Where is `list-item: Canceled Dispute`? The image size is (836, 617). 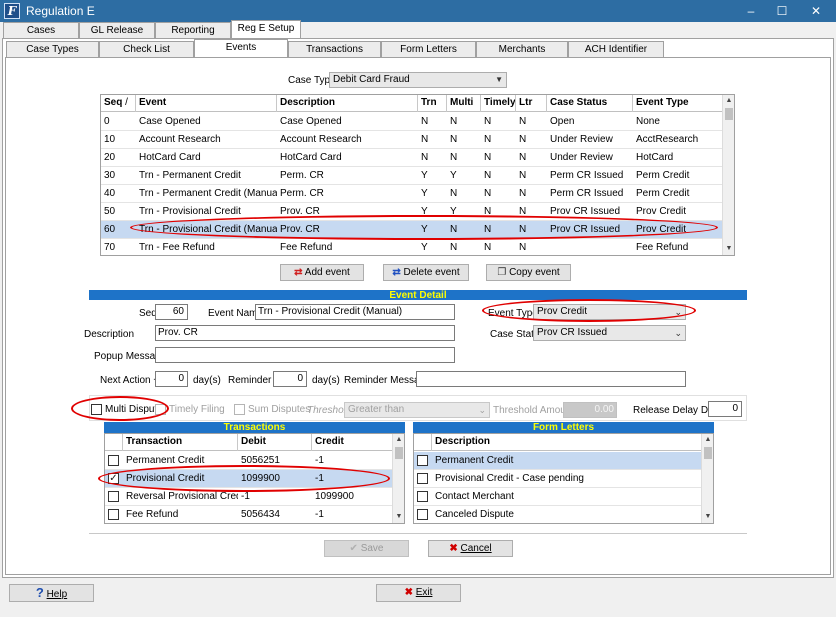
list-item: Canceled Dispute is located at coordinates (557, 514).